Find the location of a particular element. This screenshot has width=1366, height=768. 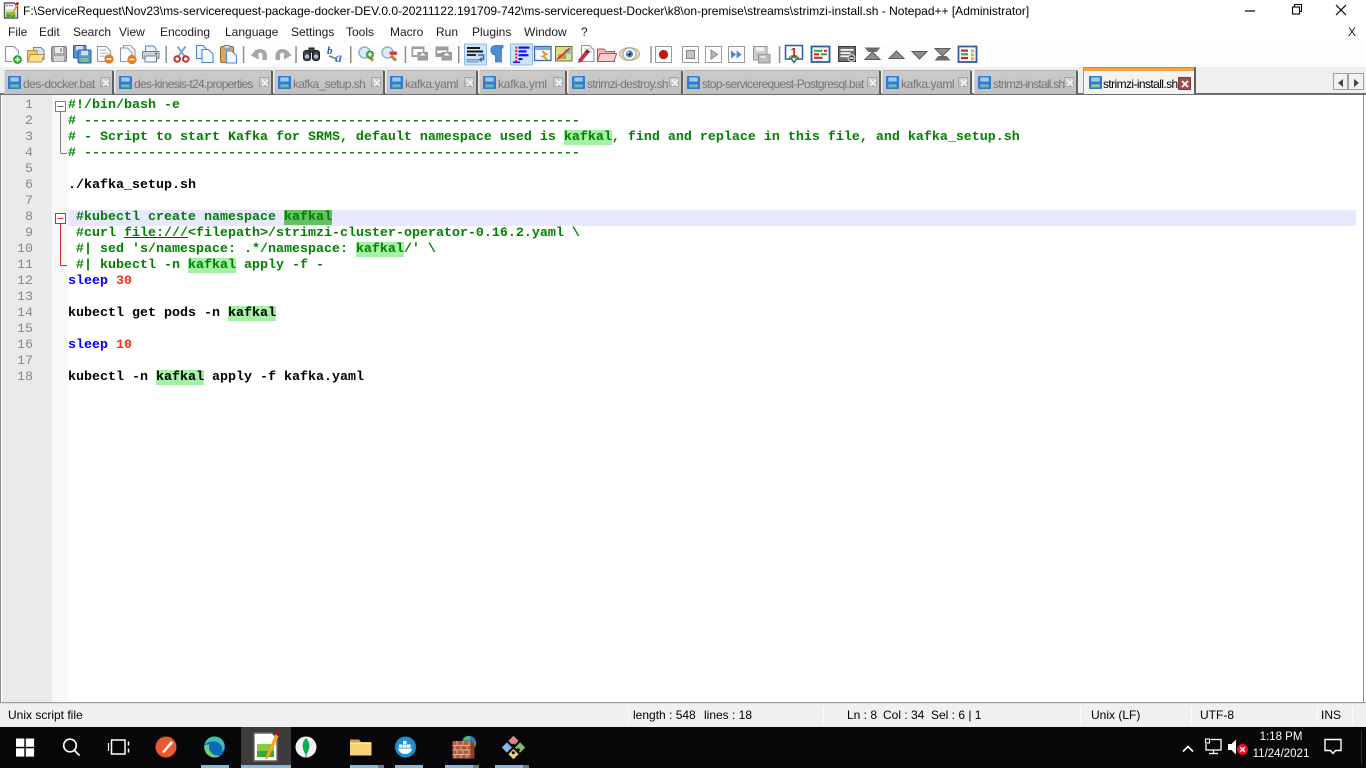

svg-text: b is located at coordinates (330, 51).